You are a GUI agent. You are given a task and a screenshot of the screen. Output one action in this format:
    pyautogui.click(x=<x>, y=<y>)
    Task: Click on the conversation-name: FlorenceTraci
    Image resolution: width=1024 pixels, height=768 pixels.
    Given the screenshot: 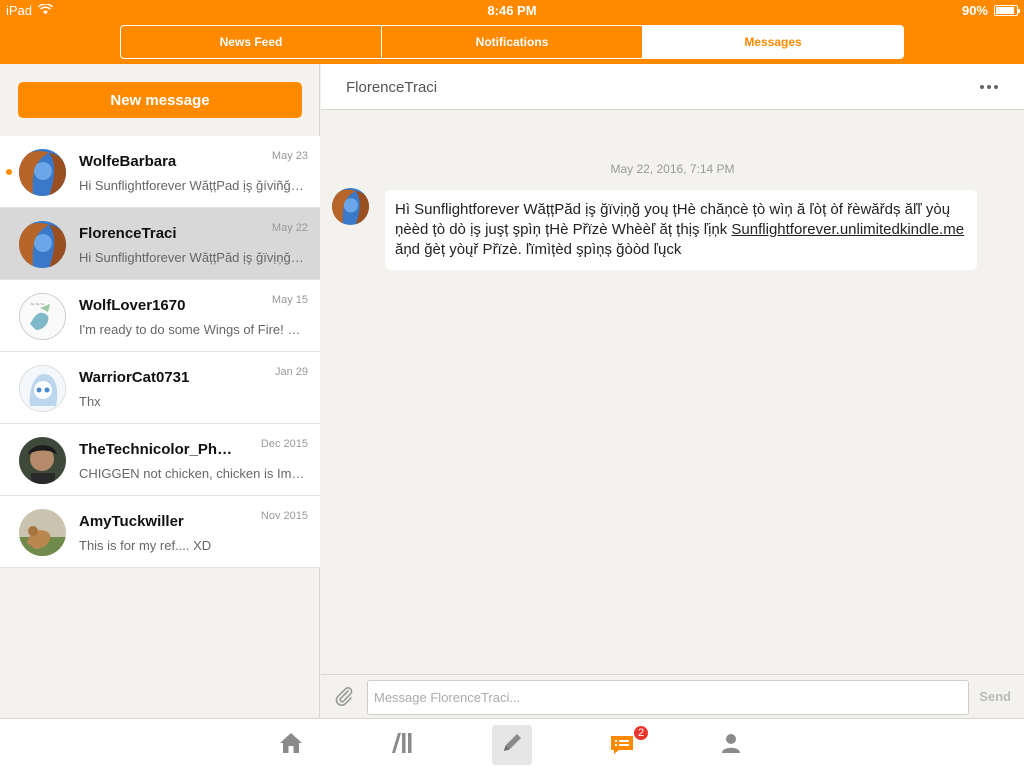 What is the action you would take?
    pyautogui.click(x=128, y=233)
    